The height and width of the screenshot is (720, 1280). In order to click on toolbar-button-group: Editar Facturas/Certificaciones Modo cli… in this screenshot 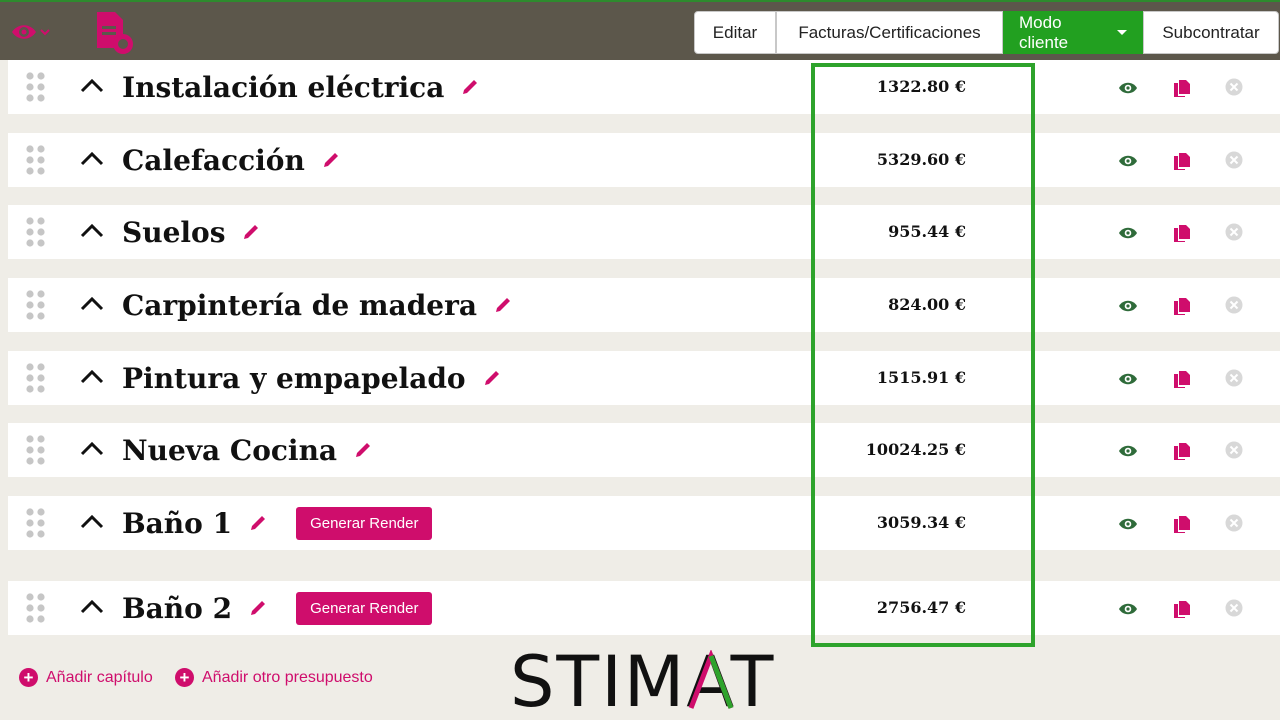, I will do `click(986, 32)`.